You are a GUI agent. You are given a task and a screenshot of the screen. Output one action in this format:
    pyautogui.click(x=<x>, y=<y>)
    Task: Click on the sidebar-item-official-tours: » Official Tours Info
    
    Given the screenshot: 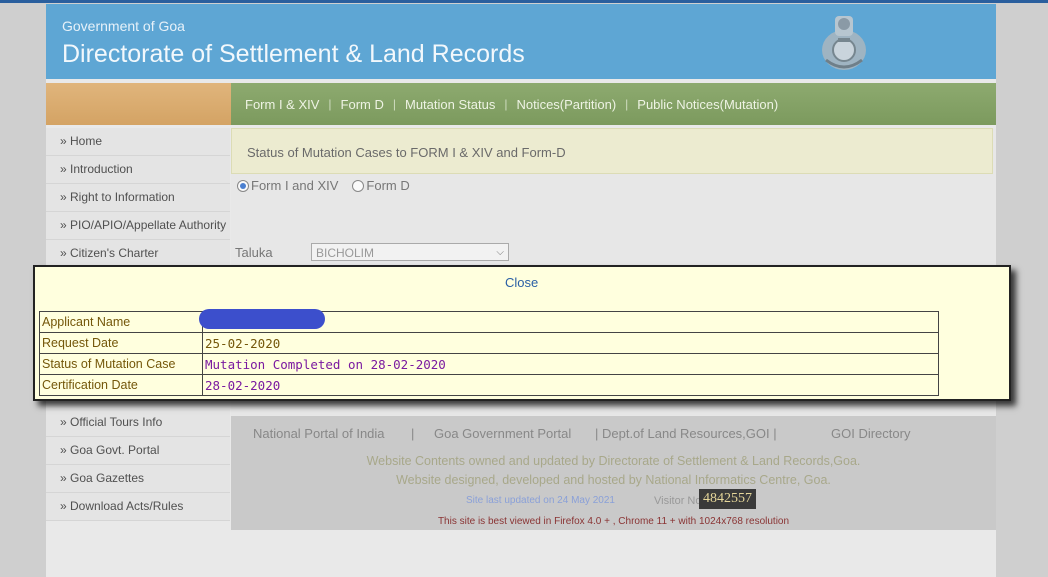 What is the action you would take?
    pyautogui.click(x=138, y=423)
    